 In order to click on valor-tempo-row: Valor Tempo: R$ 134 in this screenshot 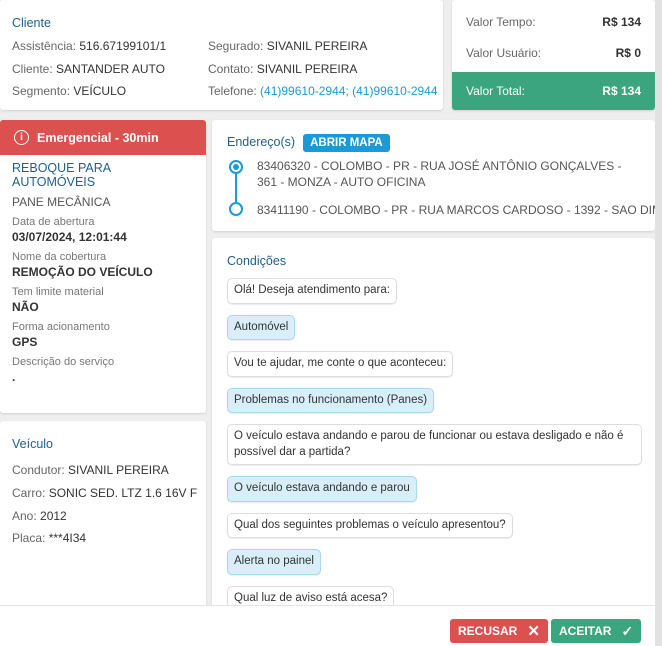, I will do `click(553, 21)`.